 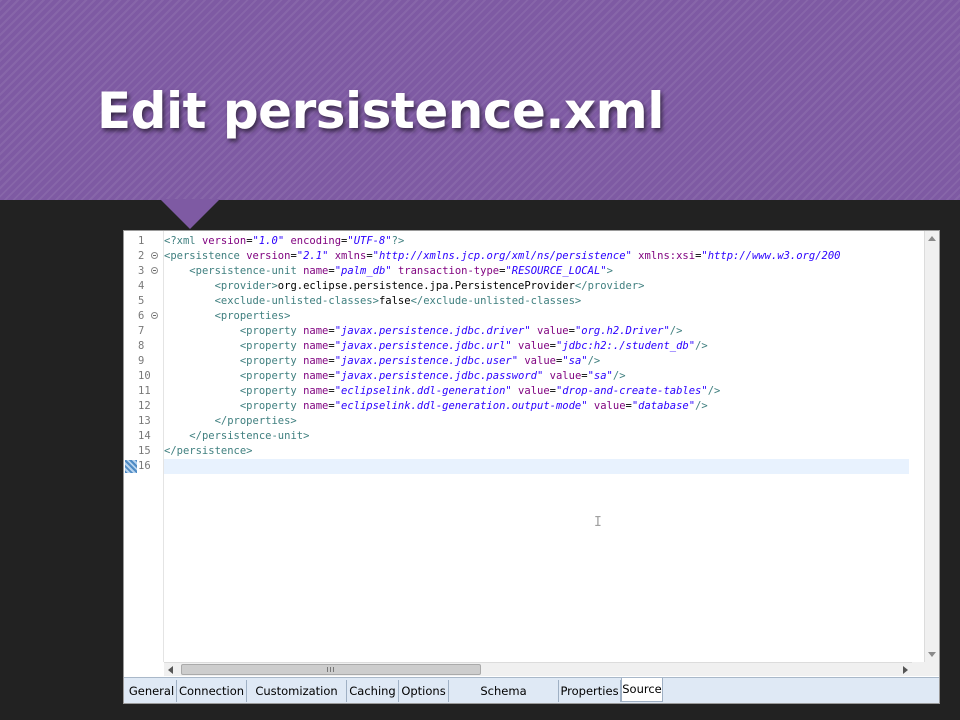 What do you see at coordinates (143, 316) in the screenshot?
I see `line-number-row: 6` at bounding box center [143, 316].